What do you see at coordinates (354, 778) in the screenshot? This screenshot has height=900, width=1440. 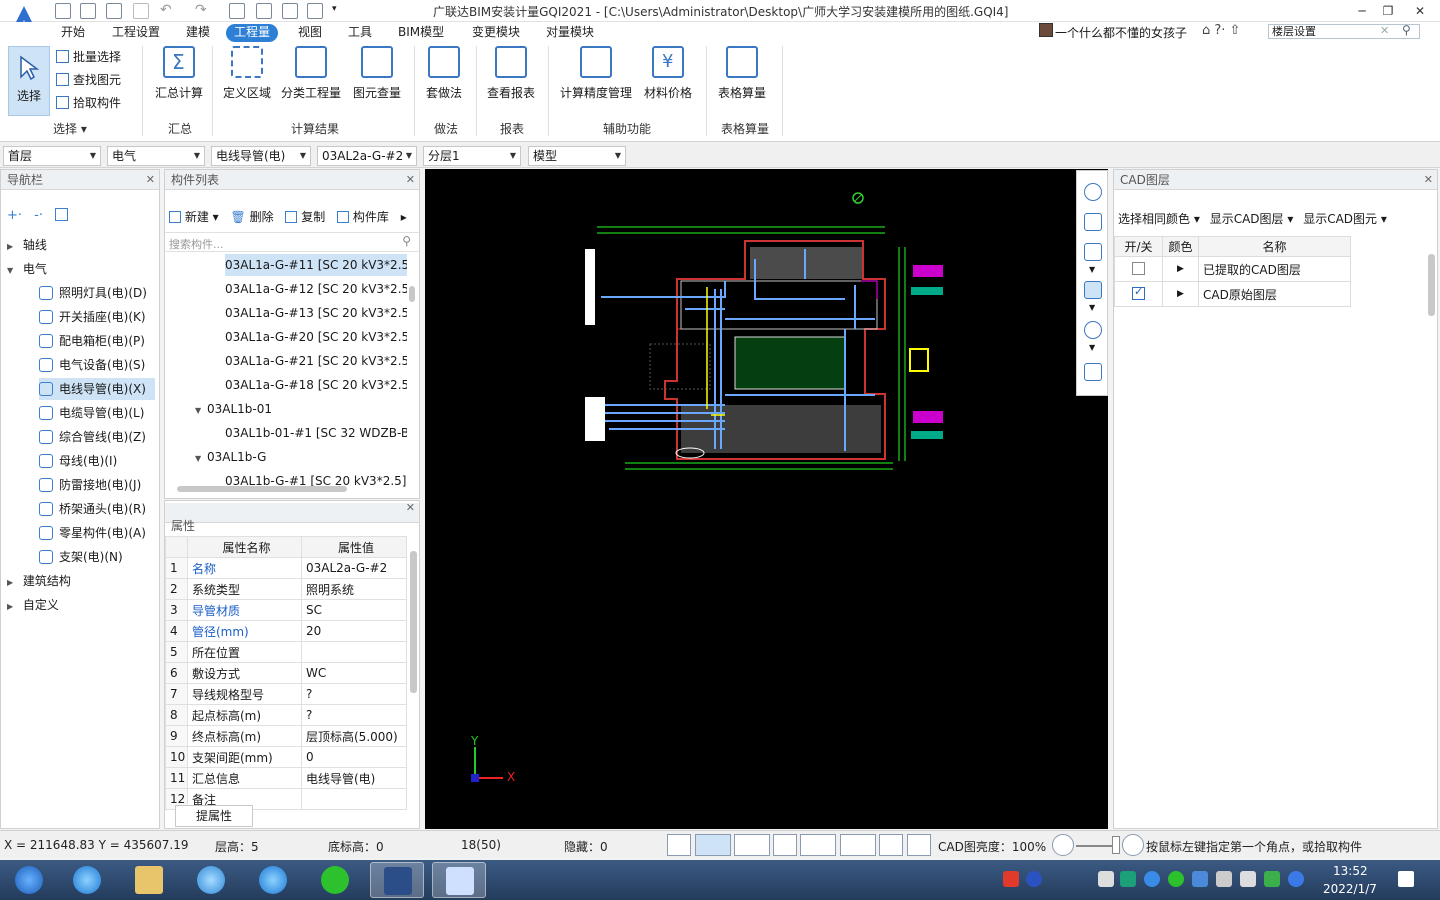 I see `property-value: 电线导管(电)` at bounding box center [354, 778].